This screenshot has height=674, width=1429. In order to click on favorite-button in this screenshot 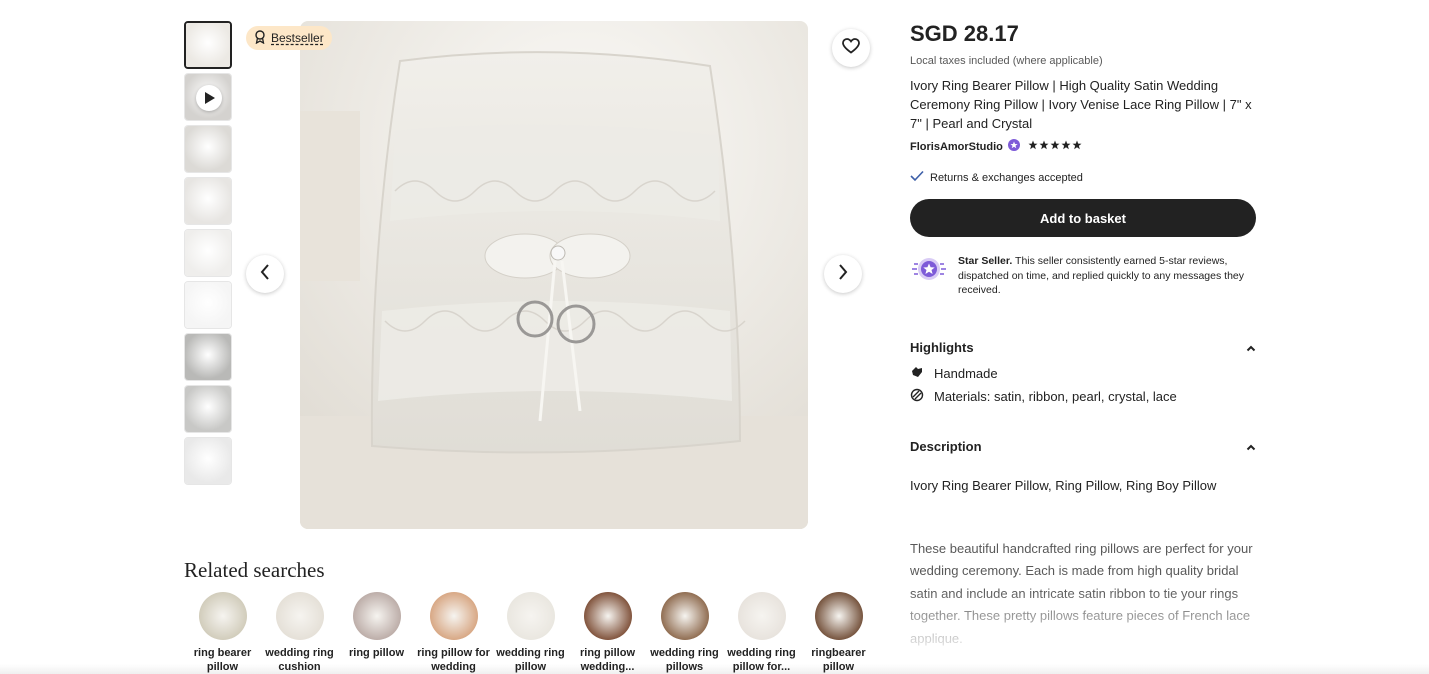, I will do `click(851, 48)`.